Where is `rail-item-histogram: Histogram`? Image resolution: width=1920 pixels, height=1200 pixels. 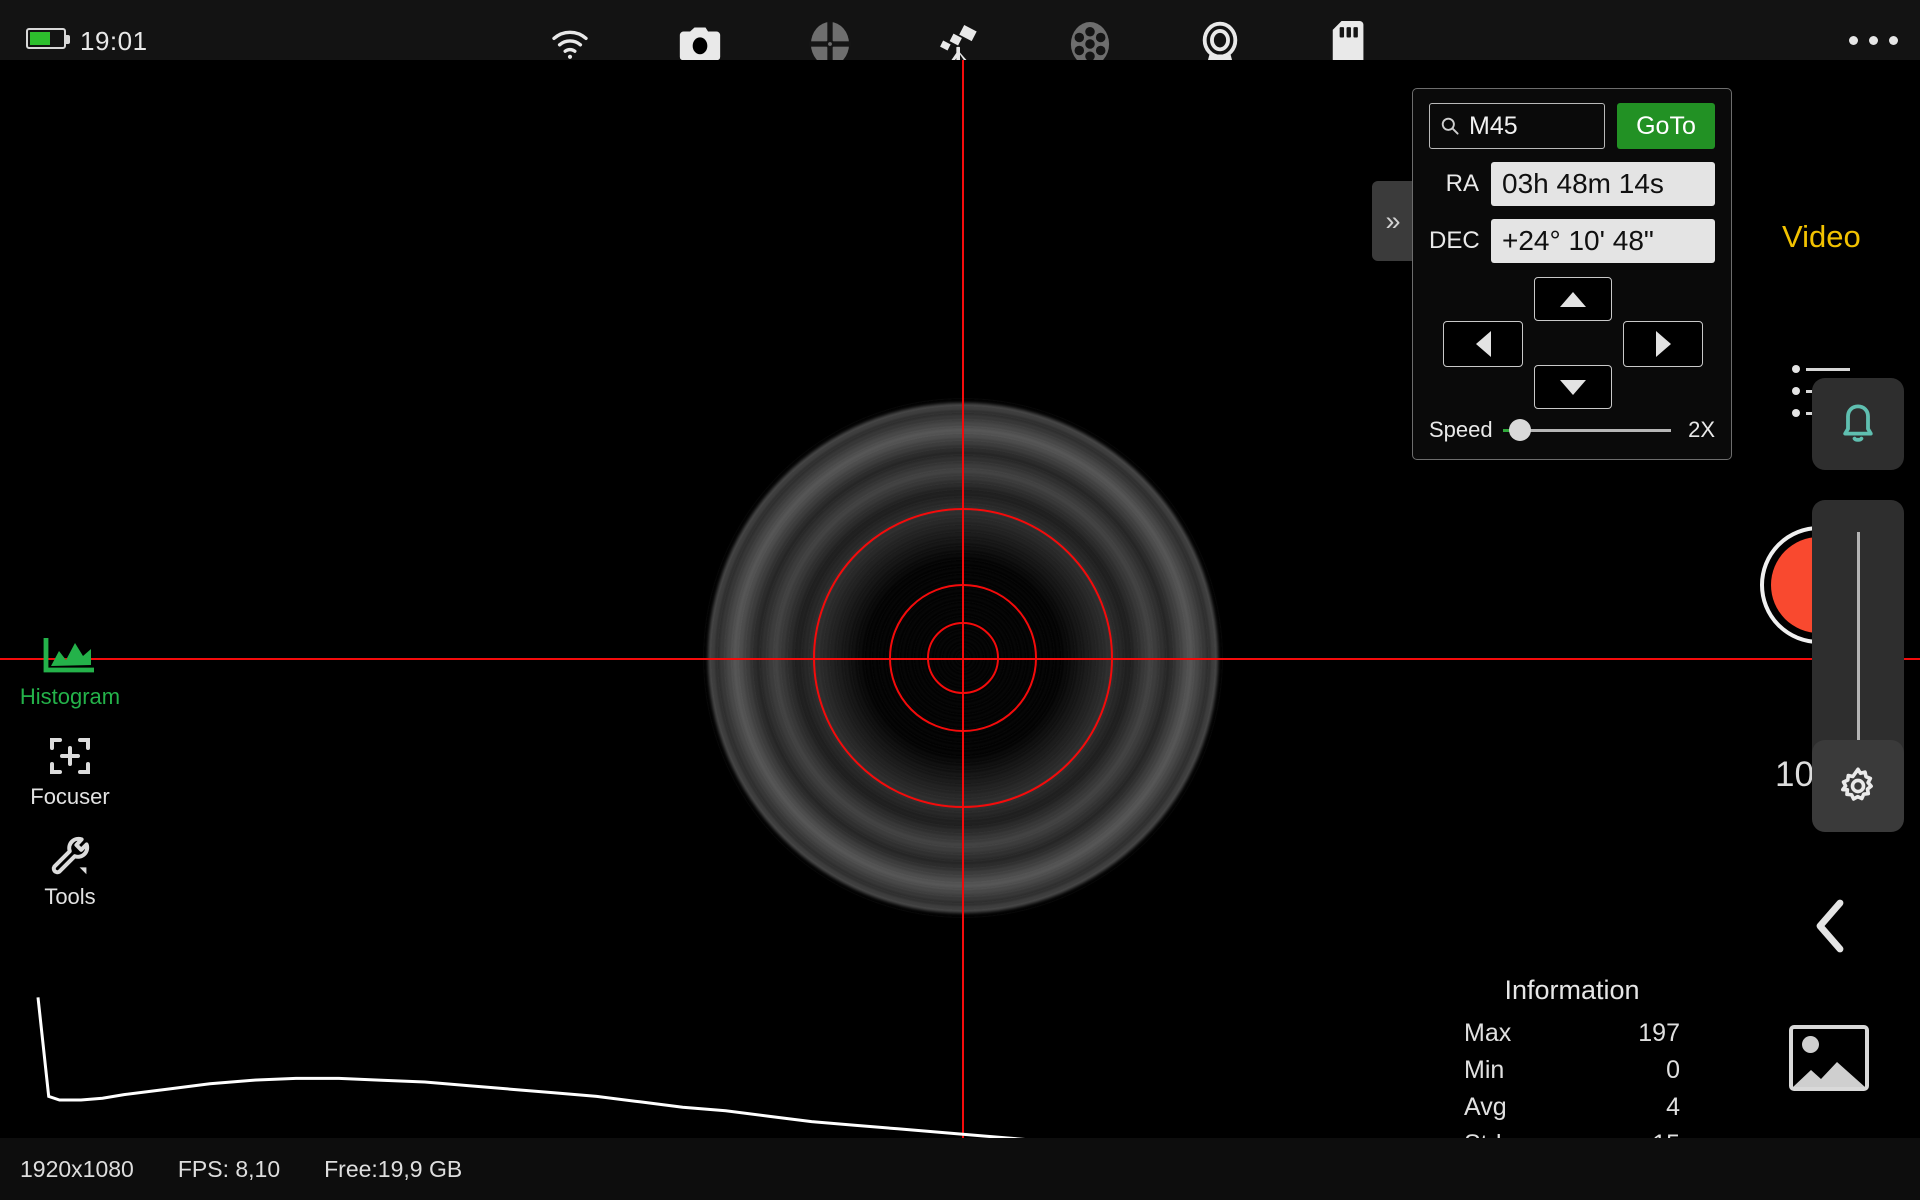 rail-item-histogram: Histogram is located at coordinates (70, 670).